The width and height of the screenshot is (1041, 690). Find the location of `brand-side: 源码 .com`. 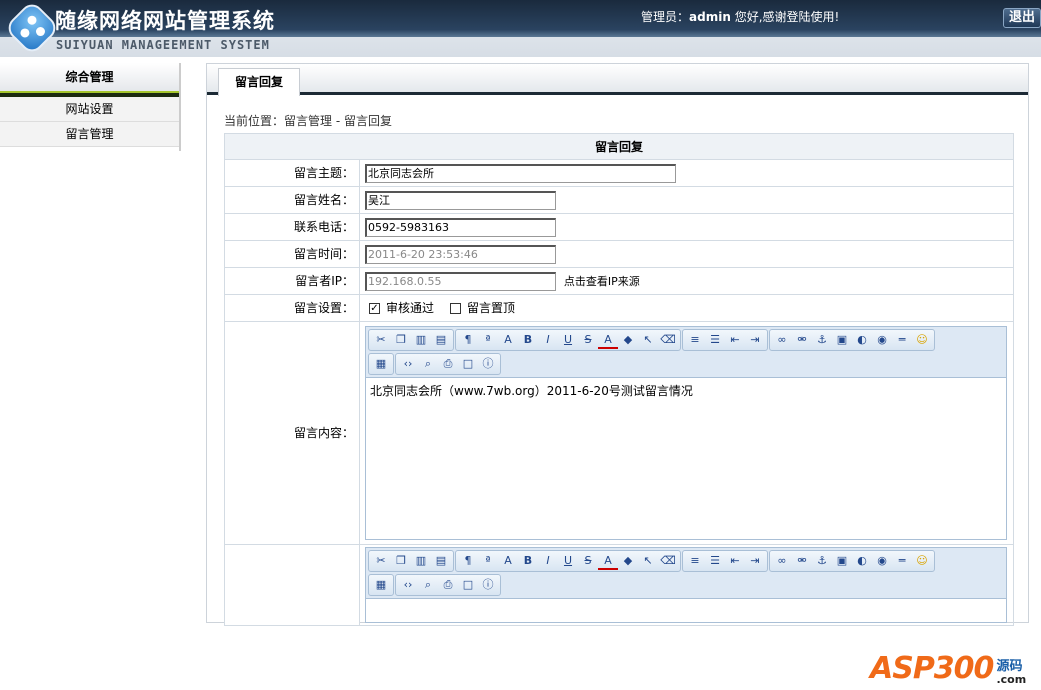

brand-side: 源码 .com is located at coordinates (1011, 673).